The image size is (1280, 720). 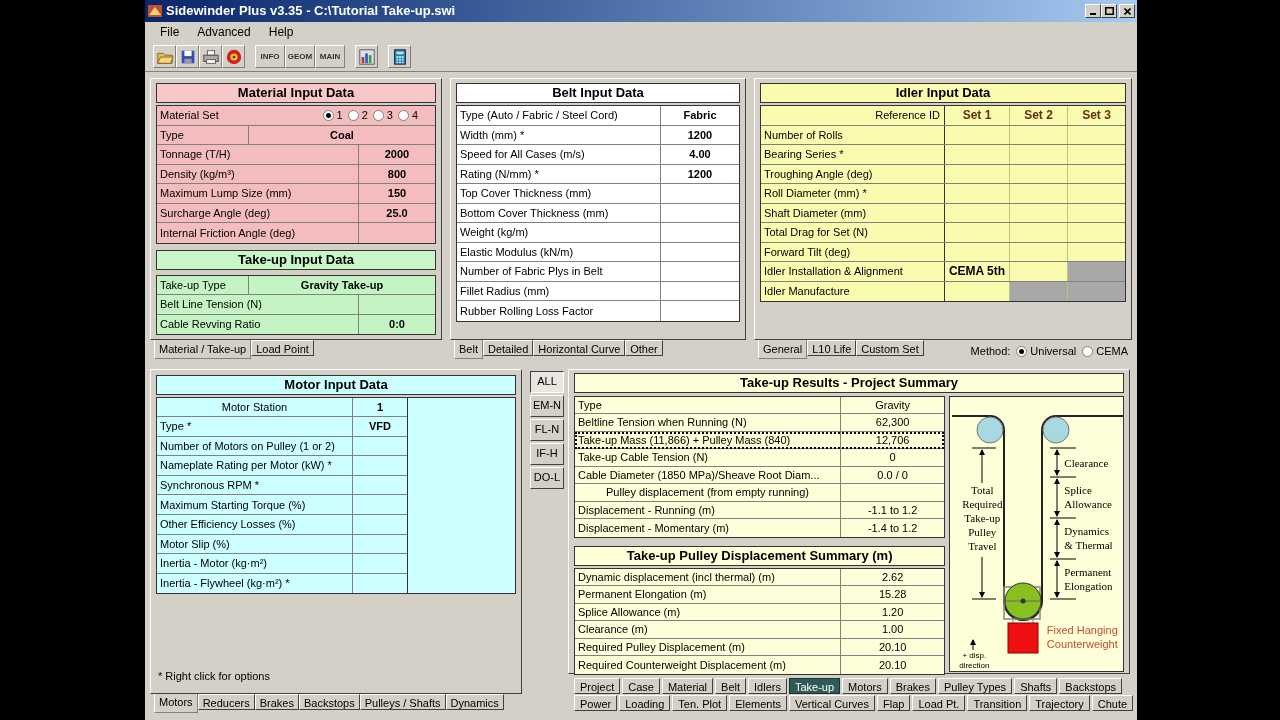 What do you see at coordinates (597, 685) in the screenshot?
I see `tab: Project` at bounding box center [597, 685].